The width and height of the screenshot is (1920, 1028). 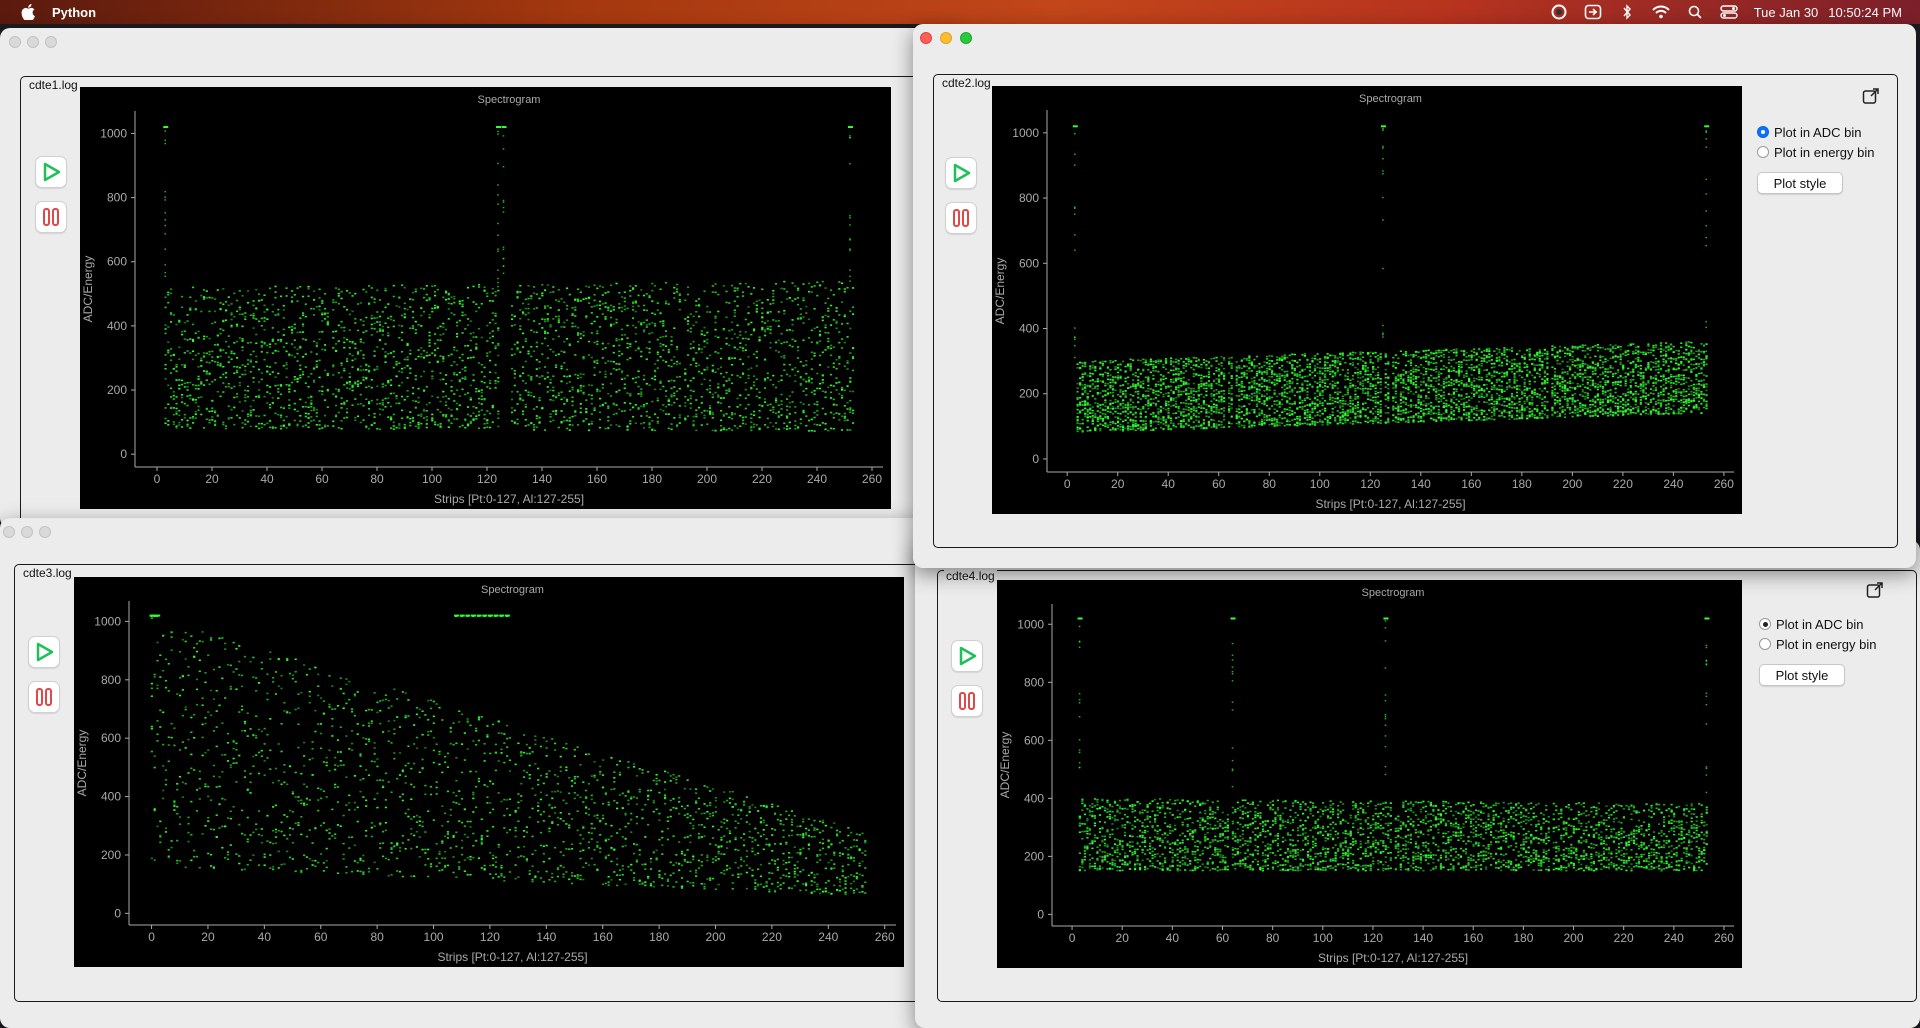 What do you see at coordinates (74, 12) in the screenshot?
I see `app-name: Python` at bounding box center [74, 12].